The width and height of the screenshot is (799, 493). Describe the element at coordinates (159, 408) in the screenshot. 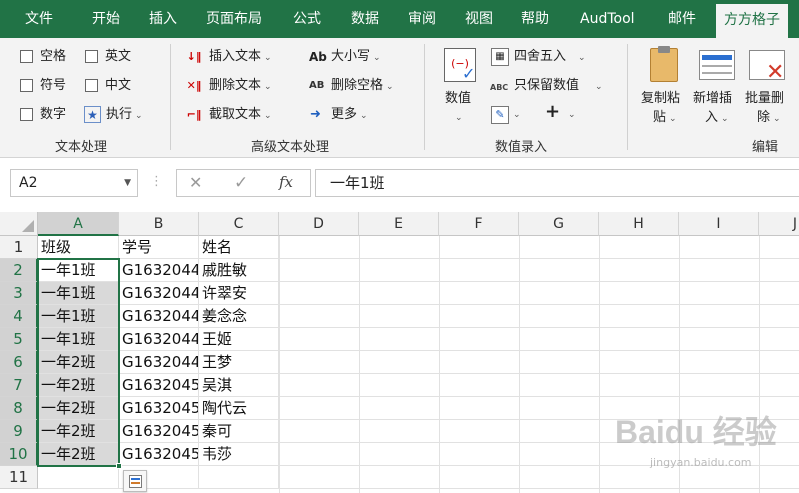

I see `cell-b8: G1632045` at that location.